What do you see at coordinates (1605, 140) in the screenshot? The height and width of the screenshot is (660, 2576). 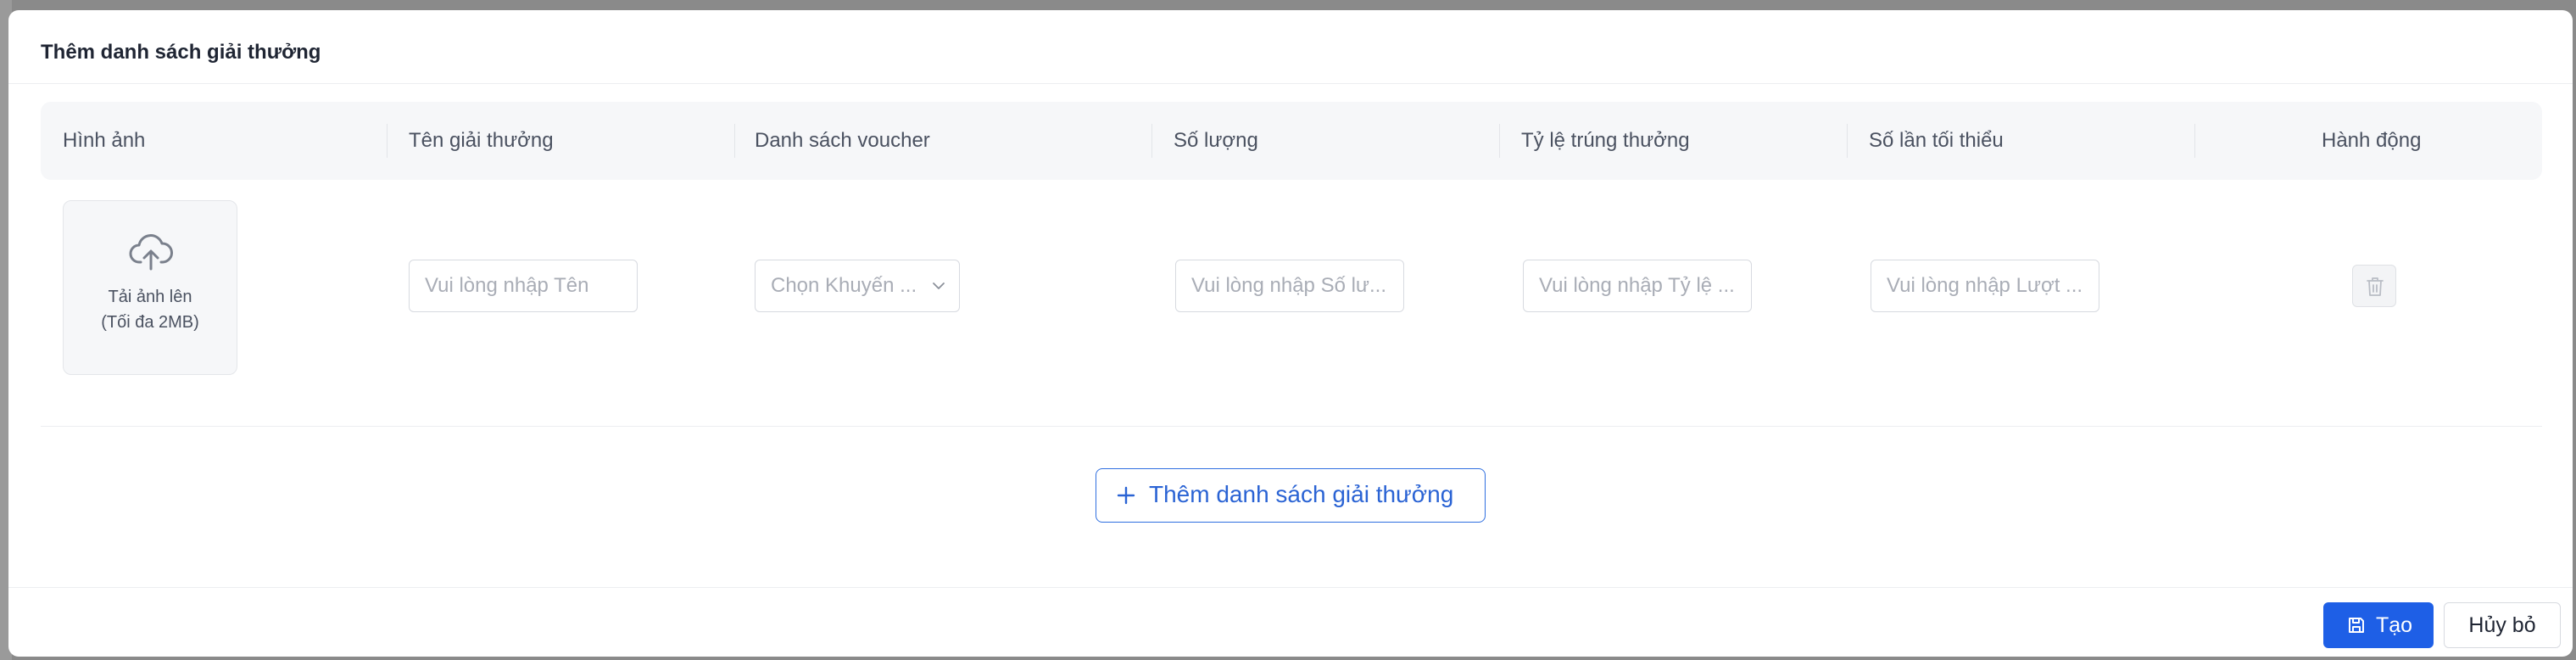 I see `column-header-win-rate: Tỷ lệ trúng thưởng` at bounding box center [1605, 140].